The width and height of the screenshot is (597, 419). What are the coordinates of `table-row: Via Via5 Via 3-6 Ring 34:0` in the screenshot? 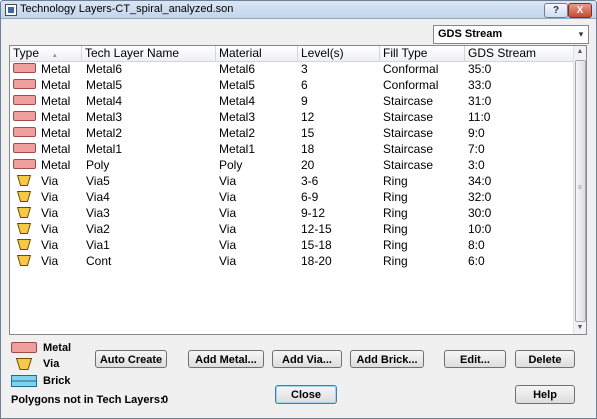 It's located at (291, 181).